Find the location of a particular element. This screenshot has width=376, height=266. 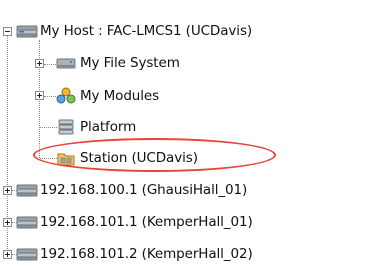

tree-item-label: My File System is located at coordinates (130, 63).